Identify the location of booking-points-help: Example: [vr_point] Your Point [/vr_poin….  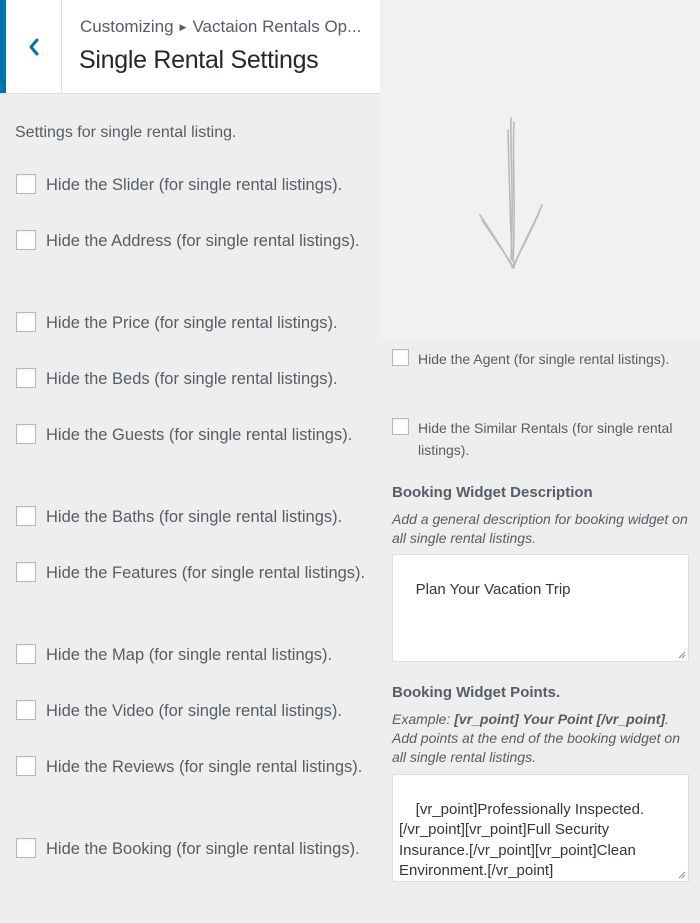
(542, 738).